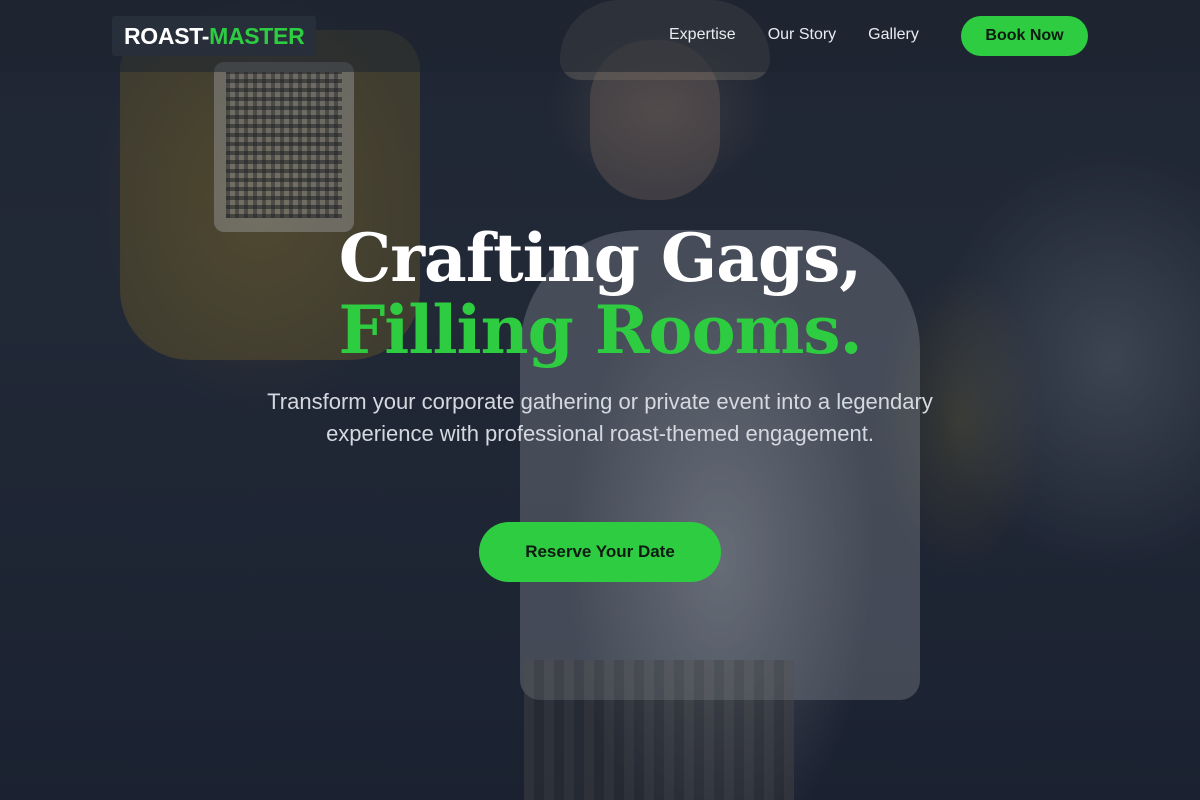 The image size is (1200, 800). I want to click on brand-logo-part1: ROAST-, so click(167, 35).